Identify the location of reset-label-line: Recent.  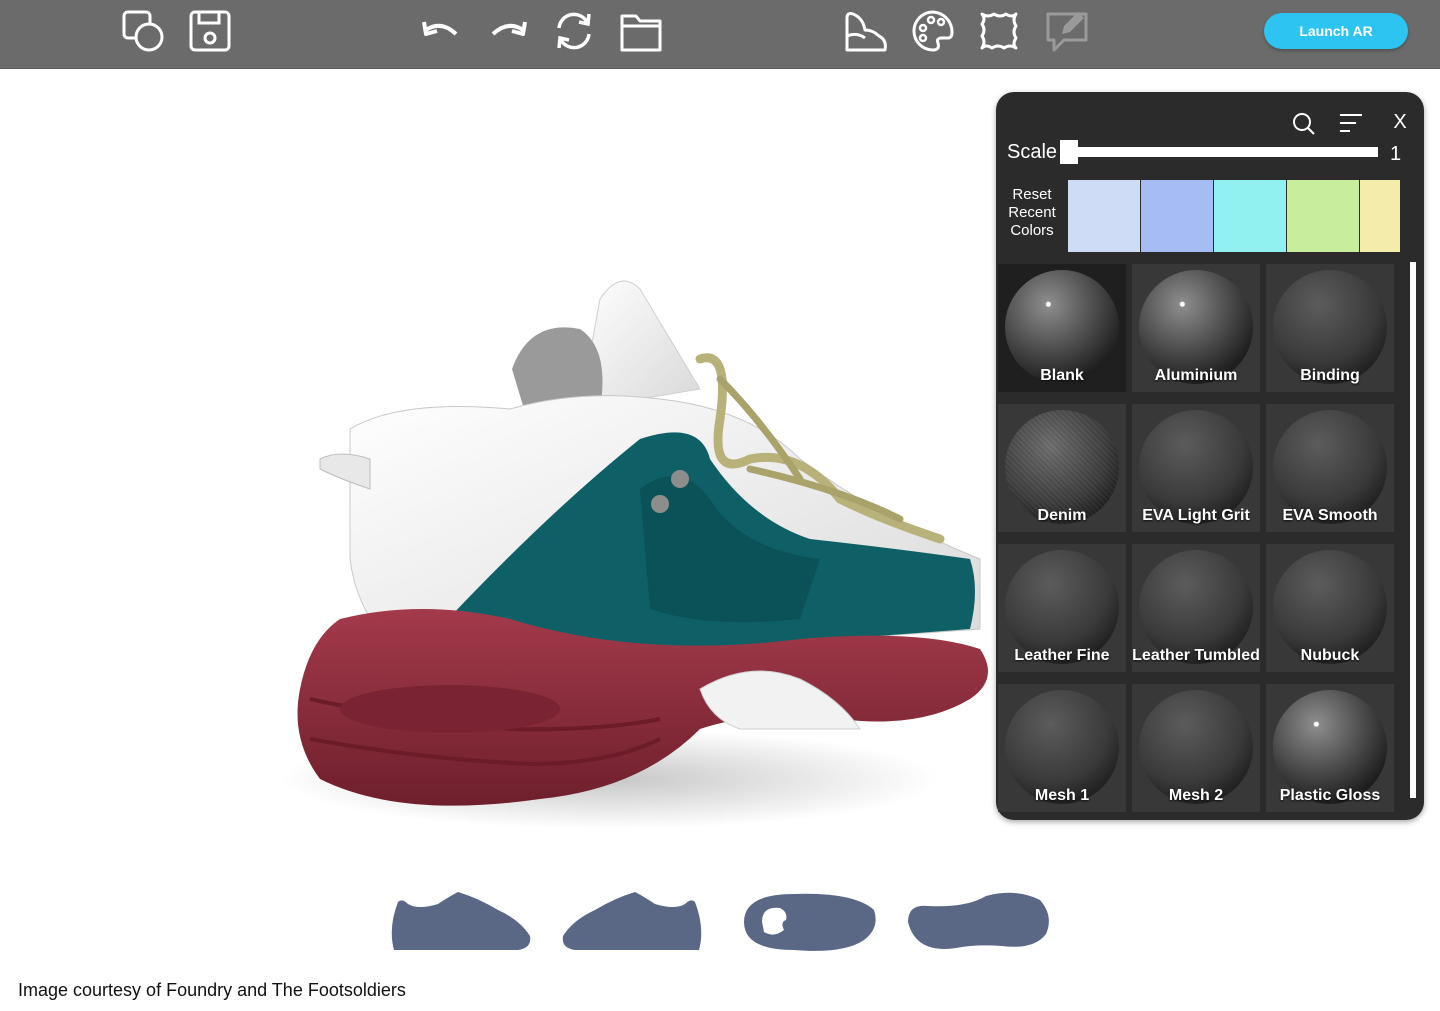
(1032, 212).